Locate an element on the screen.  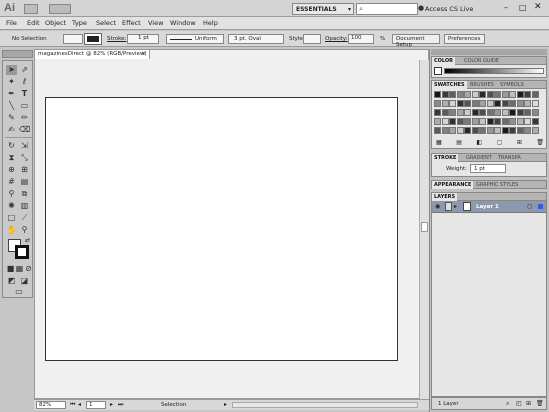
next-artboard-icon: ▸ is located at coordinates (111, 404).